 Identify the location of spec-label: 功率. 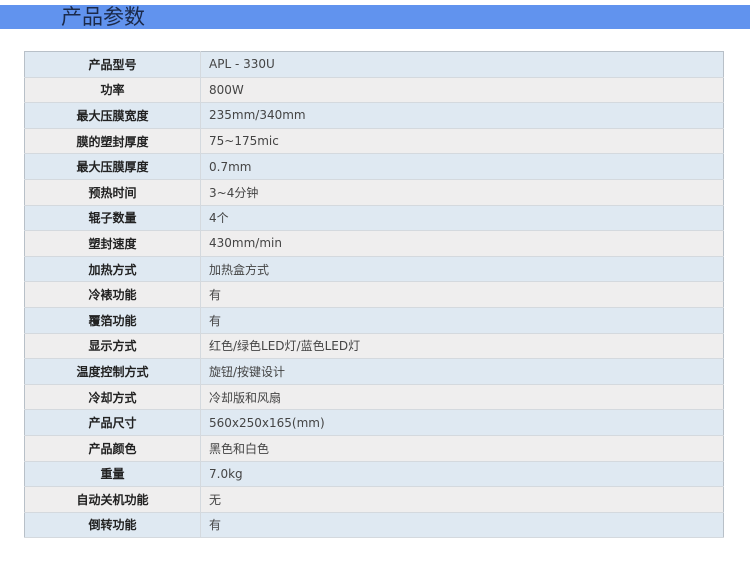
(112, 90).